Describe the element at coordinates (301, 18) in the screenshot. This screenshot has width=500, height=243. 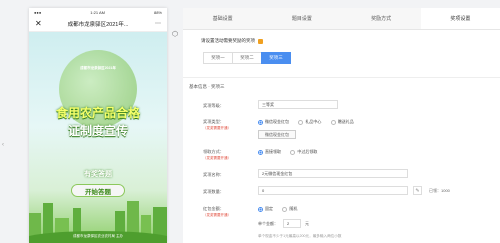
I see `tab-questions: 题目设置` at that location.